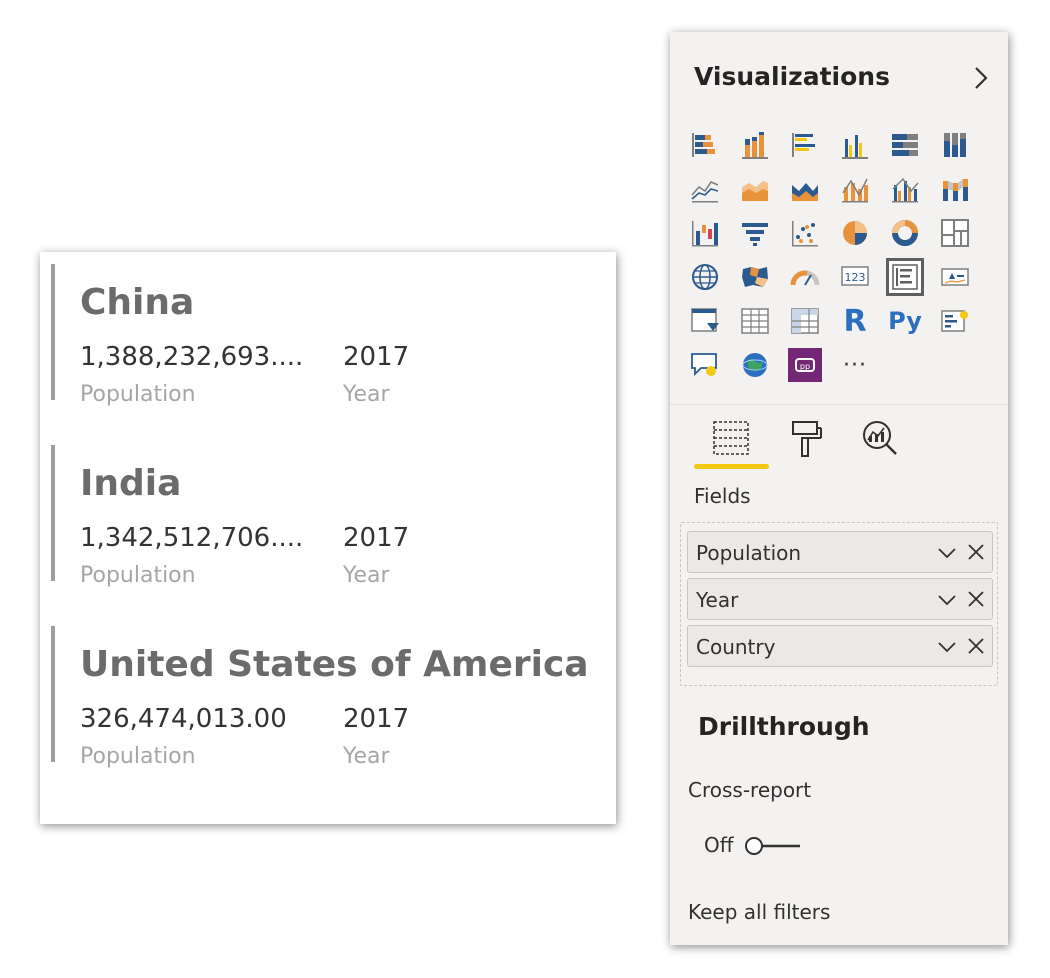  I want to click on filled-map-icon, so click(755, 277).